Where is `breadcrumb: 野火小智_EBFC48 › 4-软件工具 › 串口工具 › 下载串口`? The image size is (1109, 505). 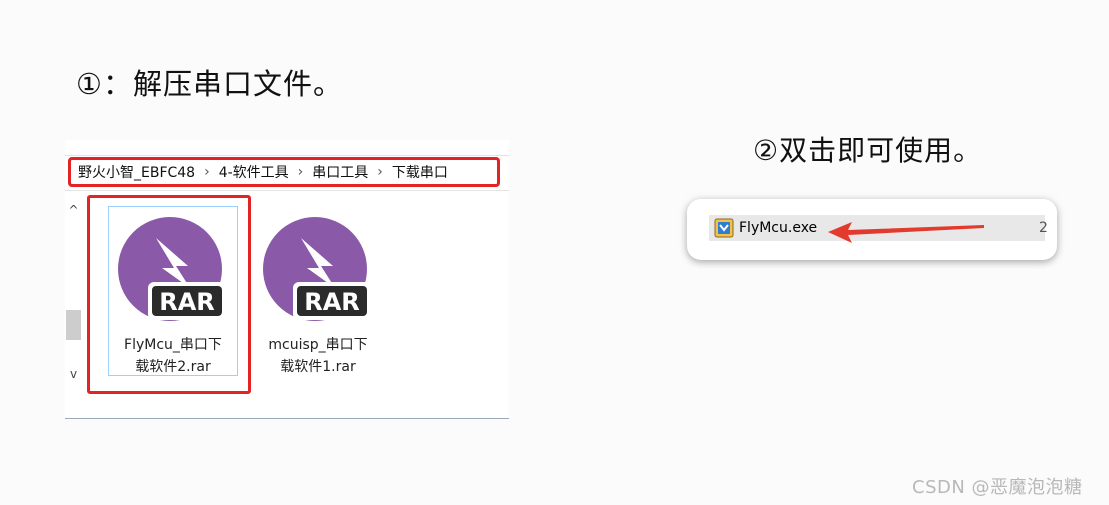 breadcrumb: 野火小智_EBFC48 › 4-软件工具 › 串口工具 › 下载串口 is located at coordinates (284, 172).